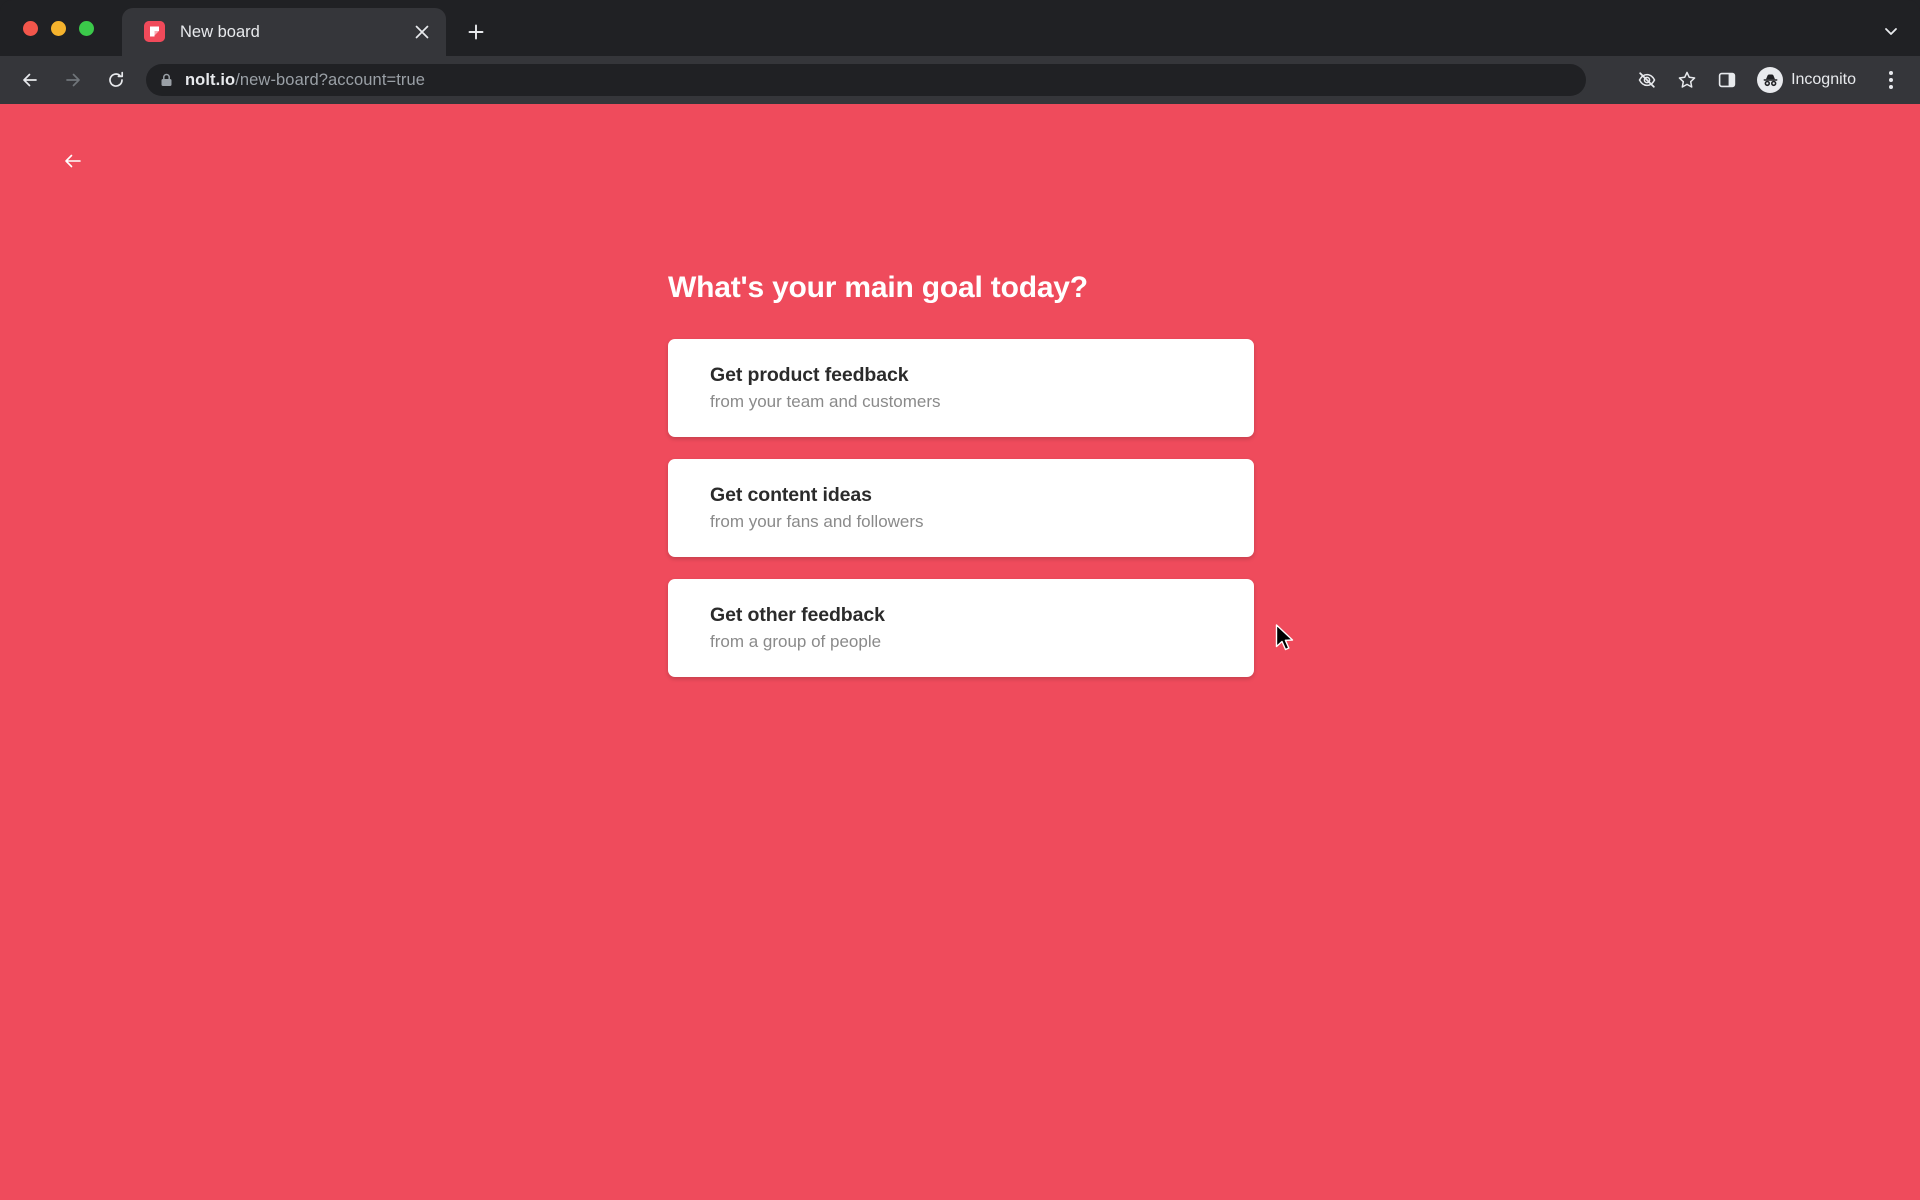  I want to click on incognito-icon, so click(1770, 80).